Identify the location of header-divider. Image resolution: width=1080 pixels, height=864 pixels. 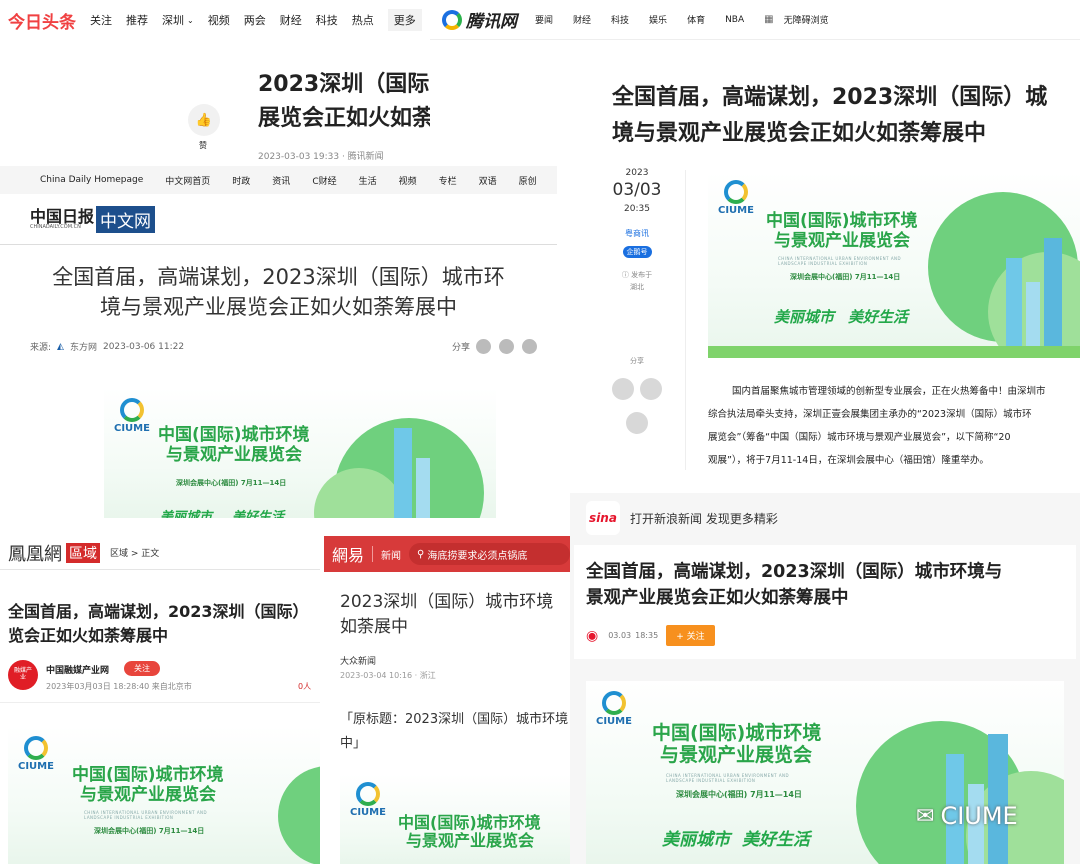
(373, 554).